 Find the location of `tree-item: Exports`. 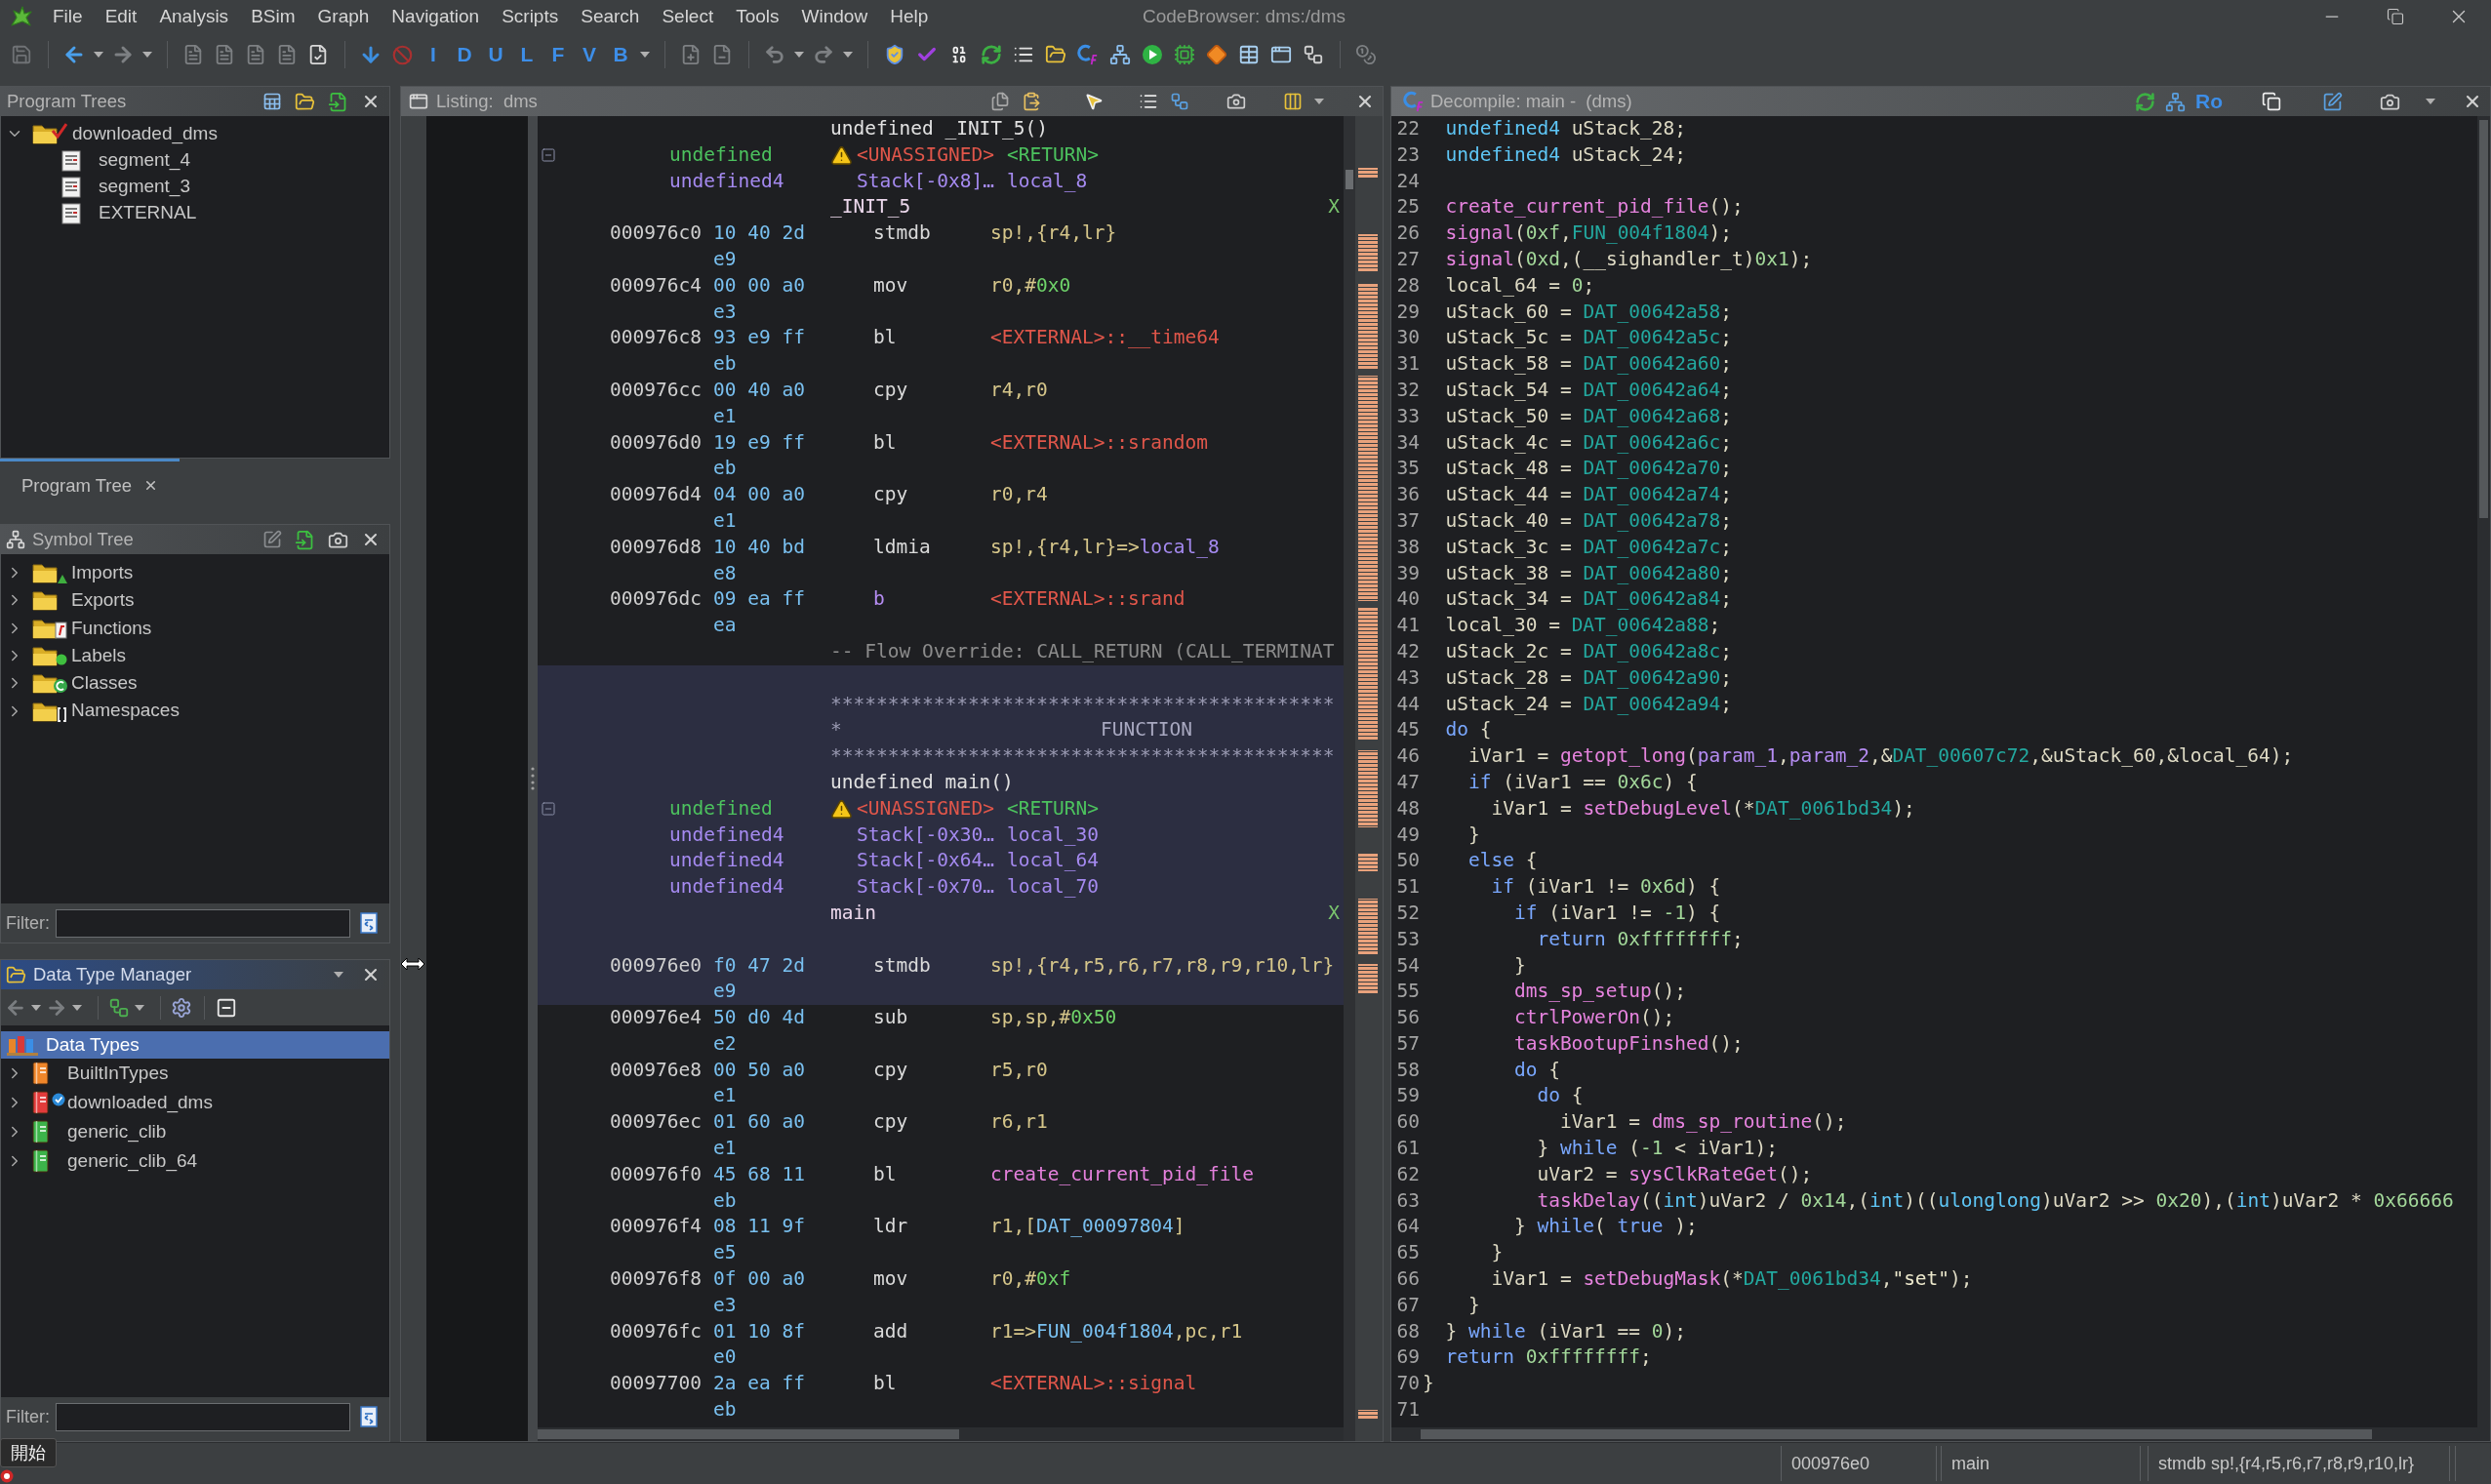

tree-item: Exports is located at coordinates (103, 600).